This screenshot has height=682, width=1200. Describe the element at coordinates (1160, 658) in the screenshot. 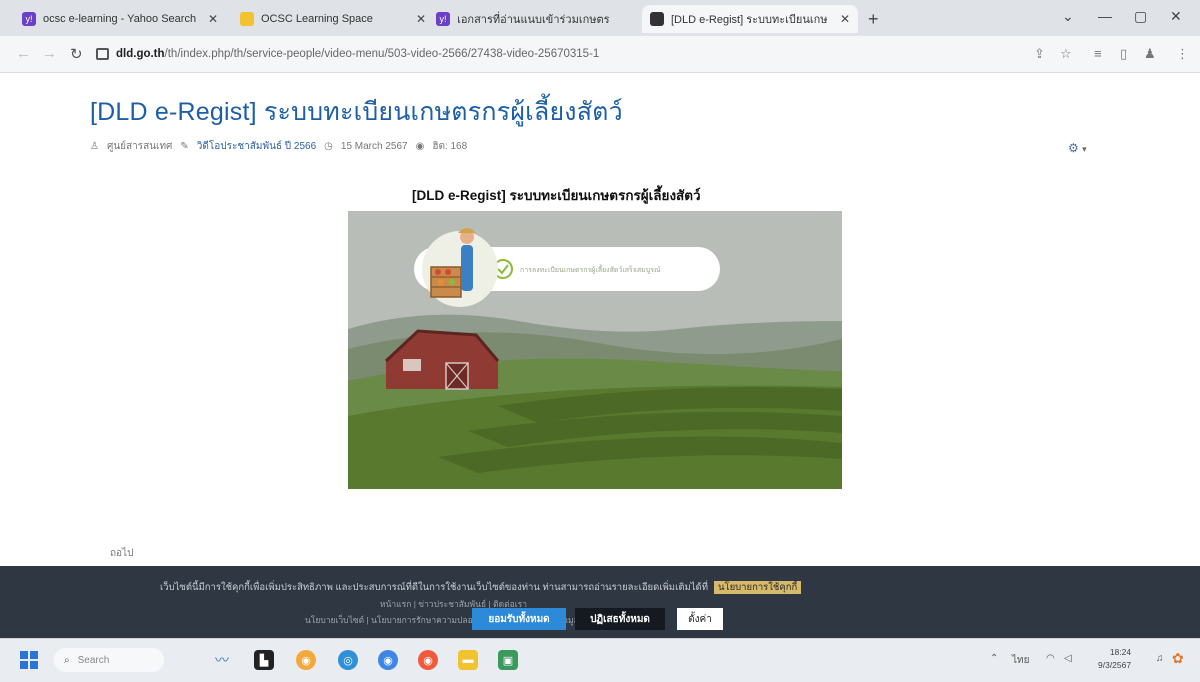

I see `notification-bell-icon: ♫` at that location.